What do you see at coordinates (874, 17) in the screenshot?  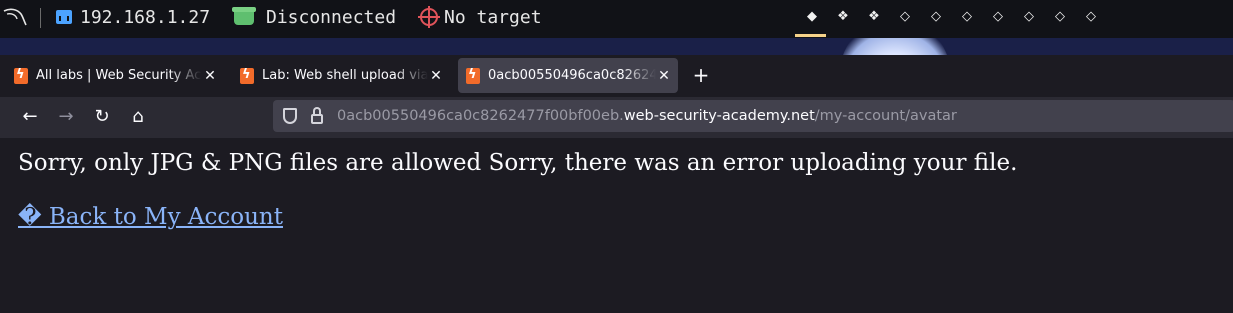 I see `workspace-3: ❖` at bounding box center [874, 17].